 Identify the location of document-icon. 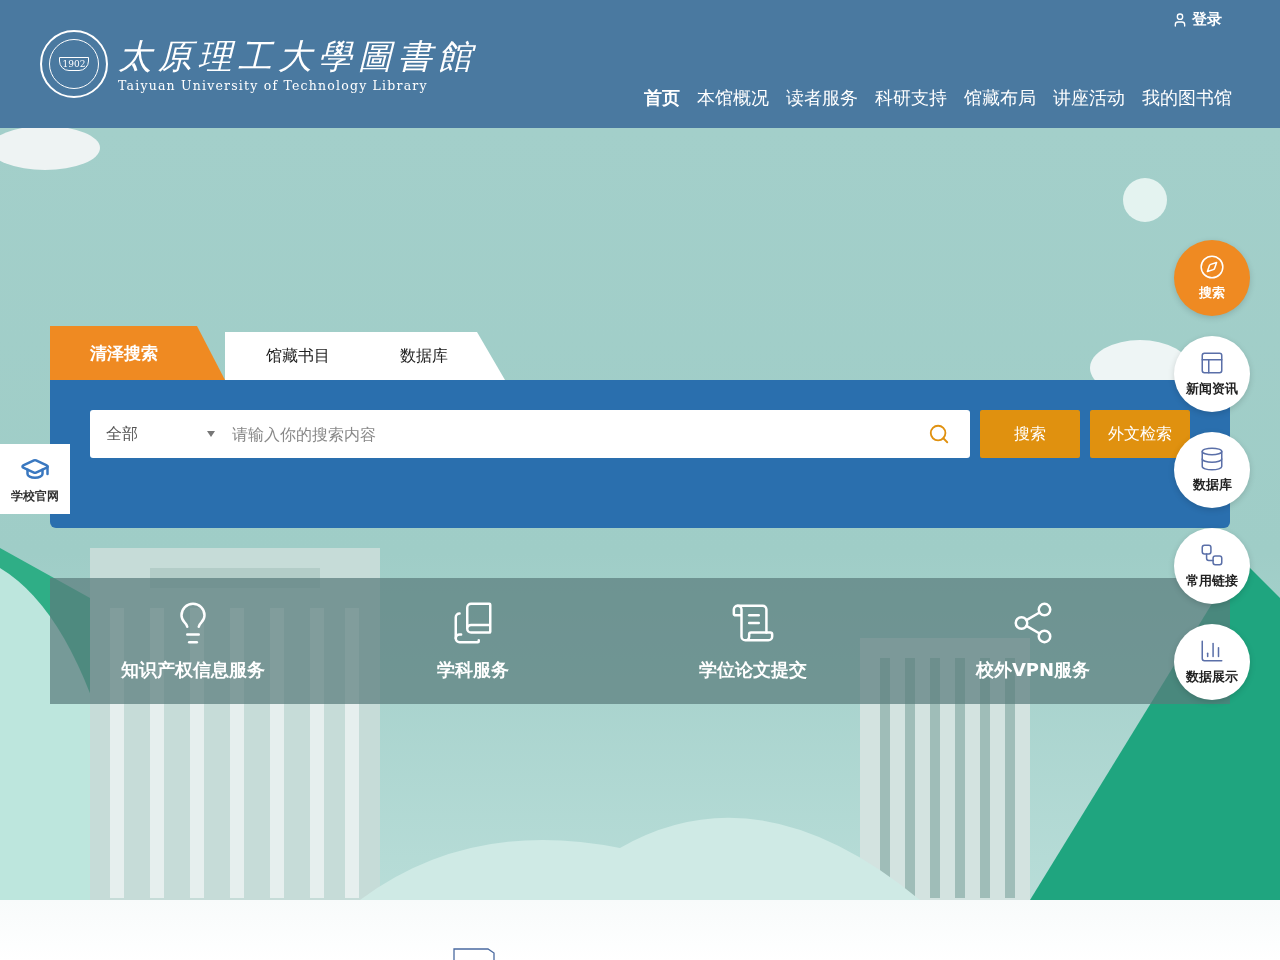
(475, 954).